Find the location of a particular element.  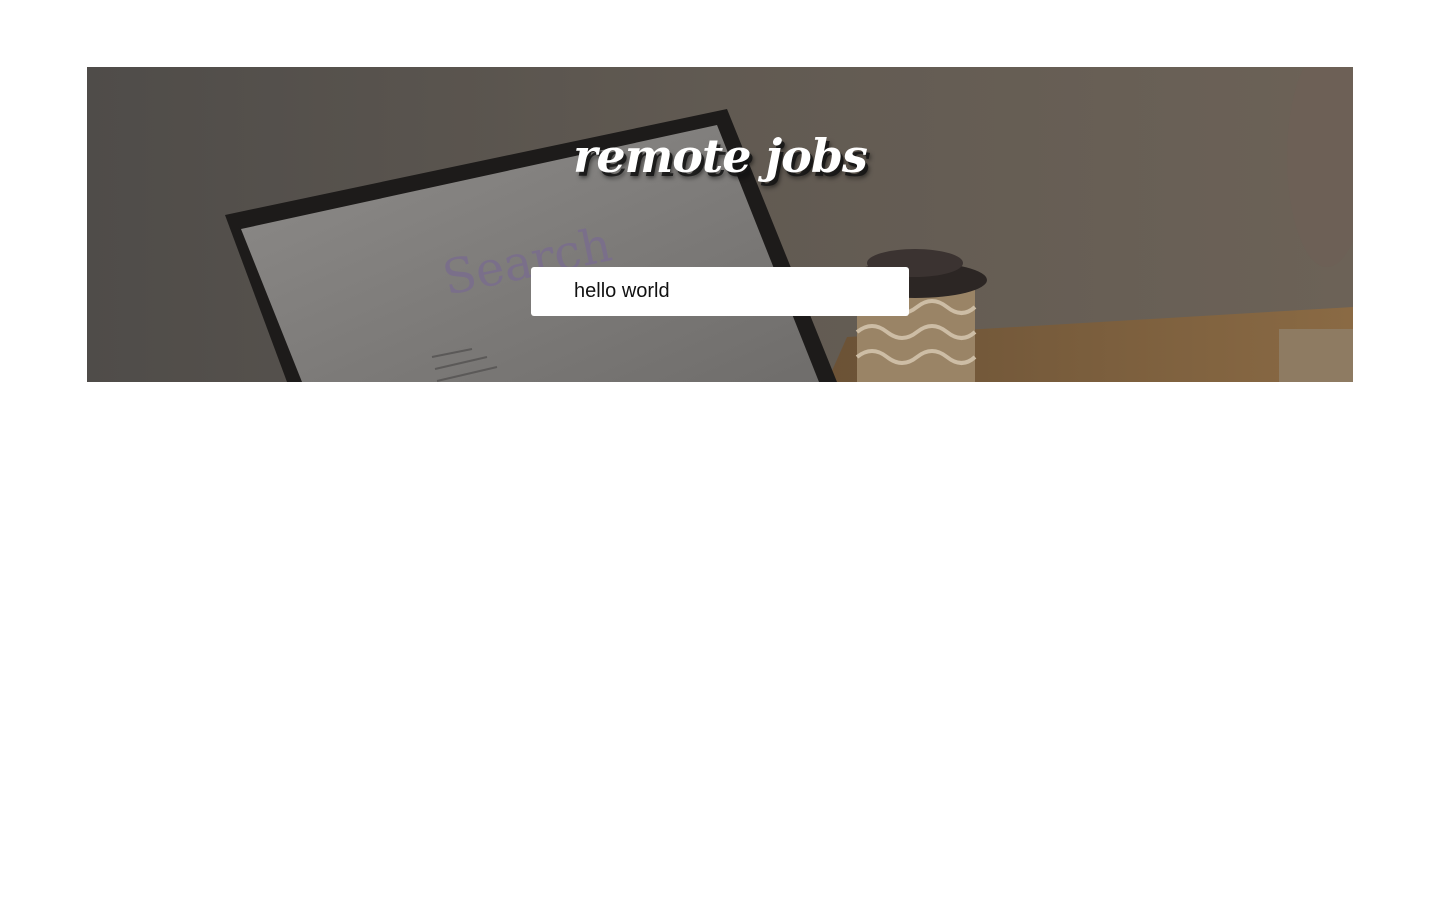

site-logo-title: remote jobs is located at coordinates (720, 156).